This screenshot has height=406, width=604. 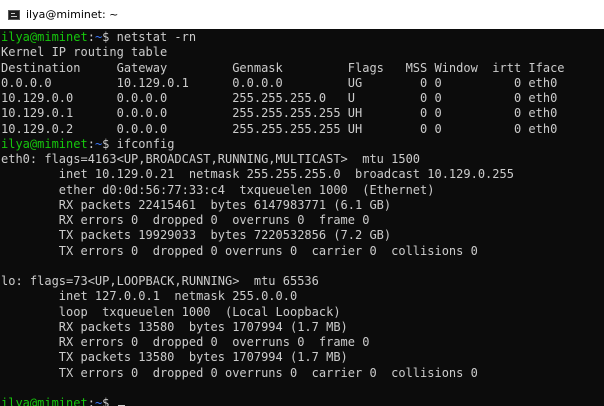 What do you see at coordinates (174, 326) in the screenshot?
I see `output-line: RX packets 13580 bytes 1707994 (1.7 MB)` at bounding box center [174, 326].